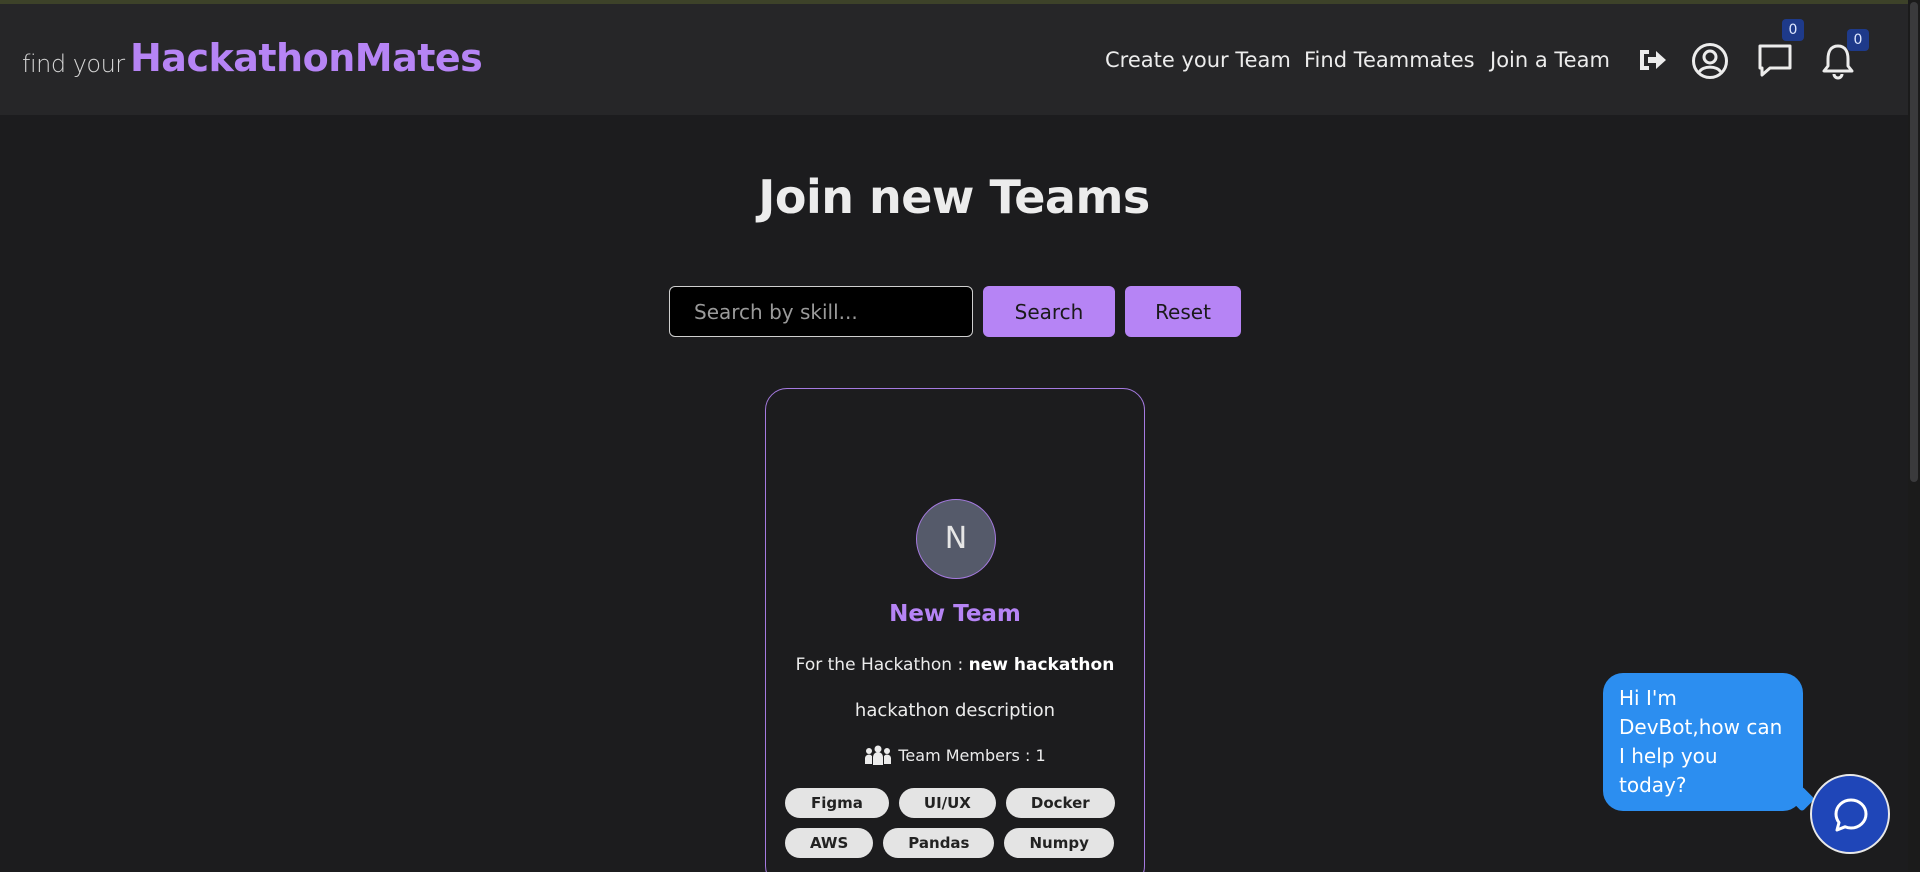 This screenshot has width=1920, height=872. What do you see at coordinates (1710, 63) in the screenshot?
I see `user-icon` at bounding box center [1710, 63].